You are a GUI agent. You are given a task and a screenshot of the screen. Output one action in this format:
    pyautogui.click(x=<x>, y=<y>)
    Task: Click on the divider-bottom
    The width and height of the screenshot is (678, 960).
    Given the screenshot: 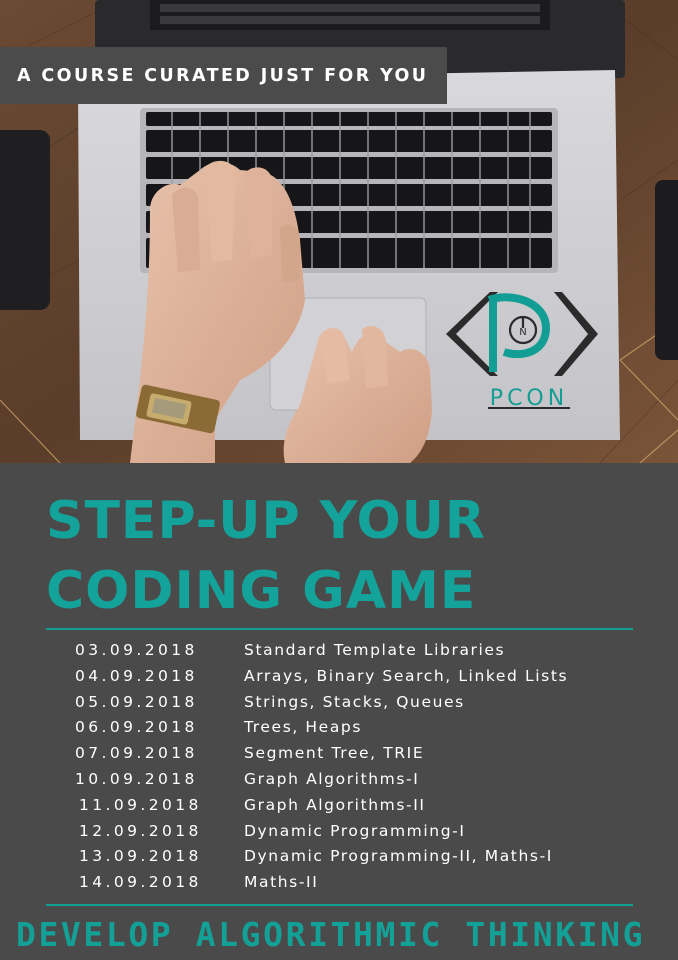 What is the action you would take?
    pyautogui.click(x=339, y=905)
    